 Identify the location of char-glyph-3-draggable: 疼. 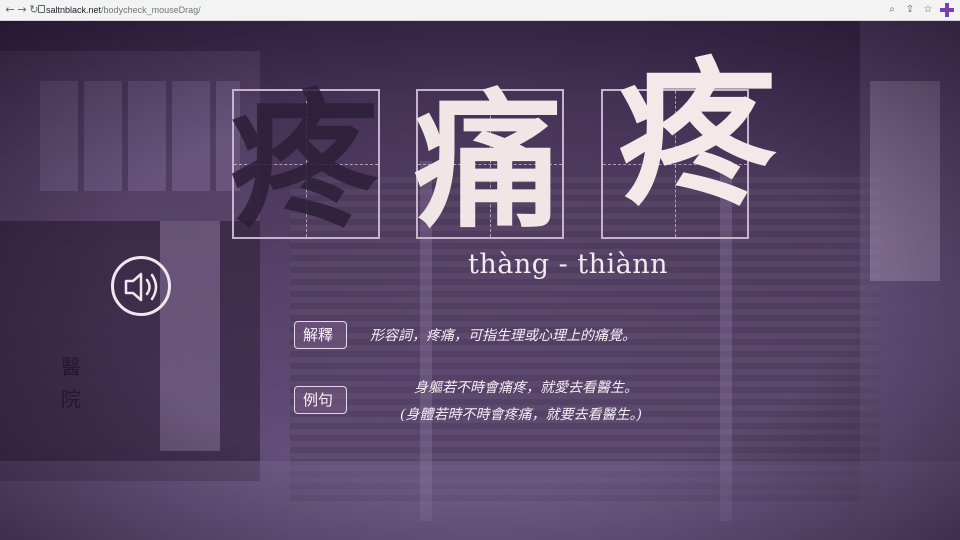
(697, 136).